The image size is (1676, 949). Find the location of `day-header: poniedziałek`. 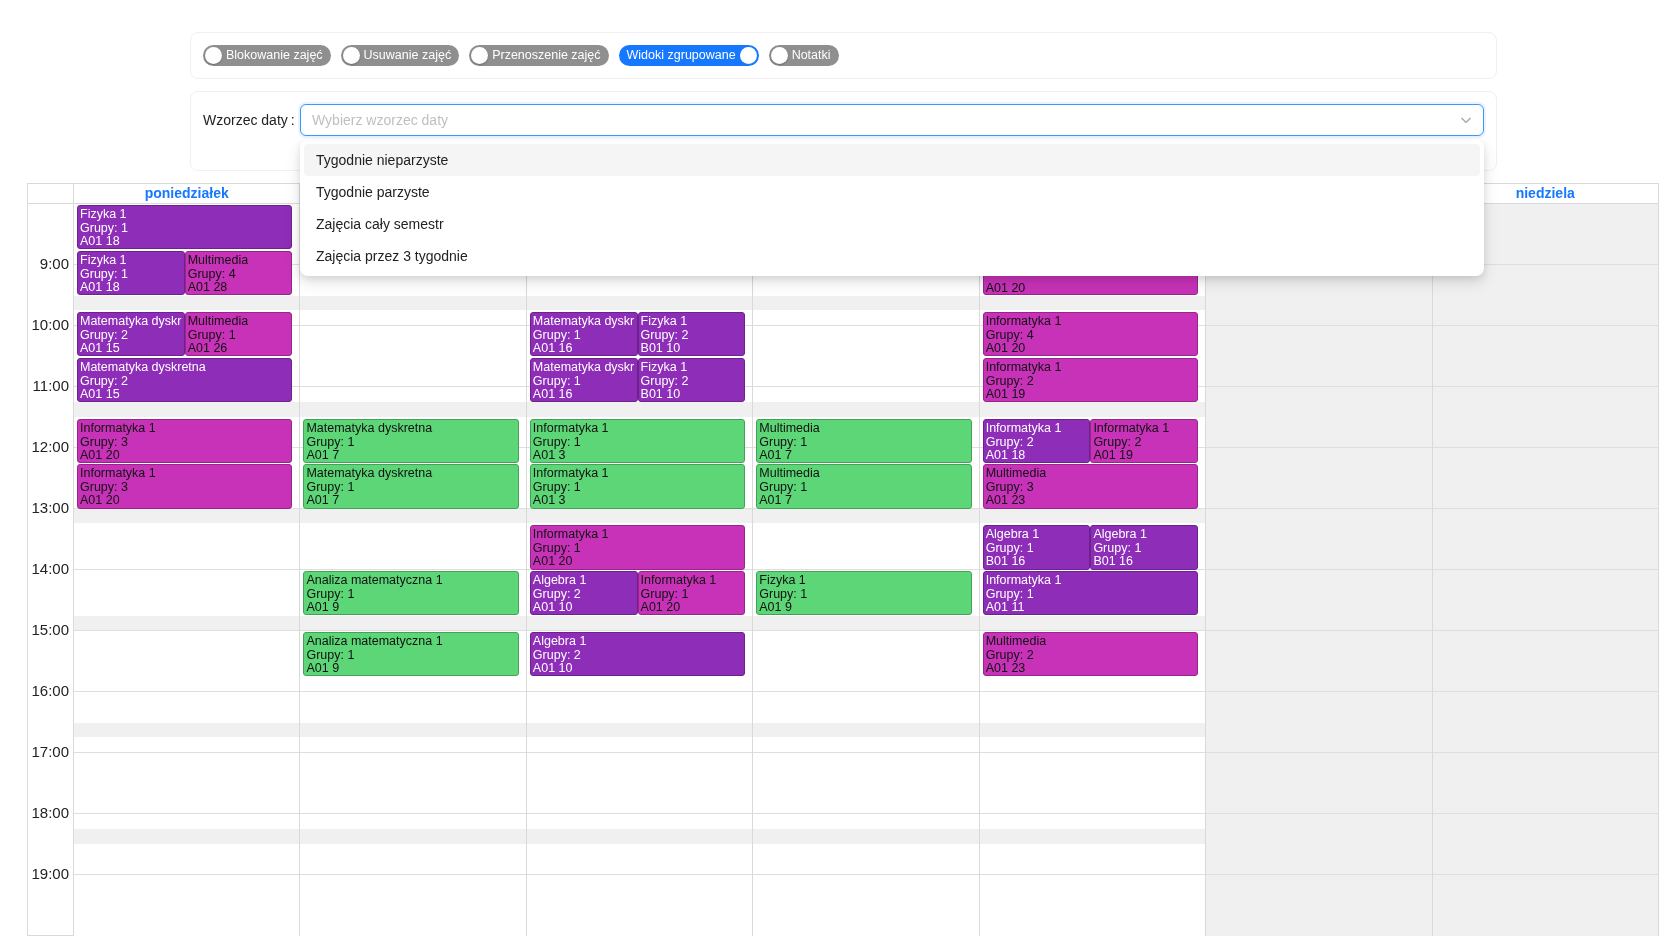

day-header: poniedziałek is located at coordinates (186, 193).